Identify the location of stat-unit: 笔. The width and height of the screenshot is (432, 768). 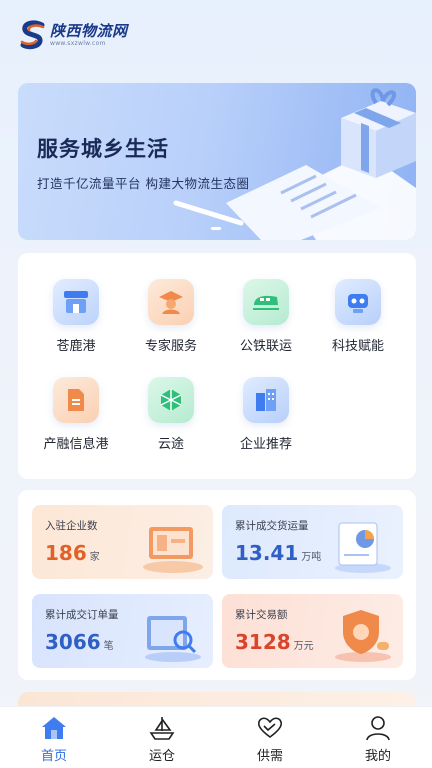
(108, 646).